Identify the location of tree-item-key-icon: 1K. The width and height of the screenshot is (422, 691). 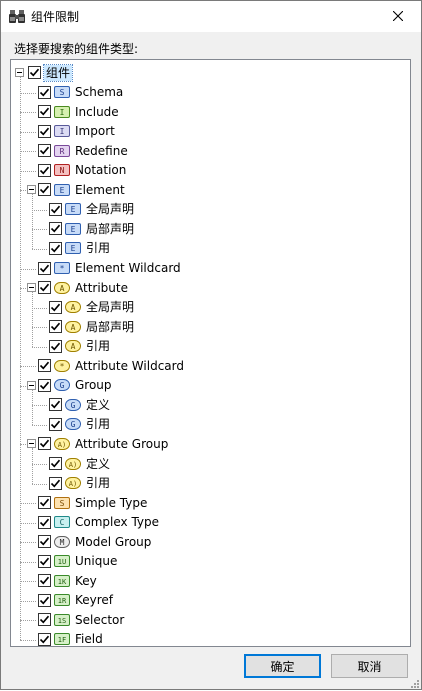
(62, 580).